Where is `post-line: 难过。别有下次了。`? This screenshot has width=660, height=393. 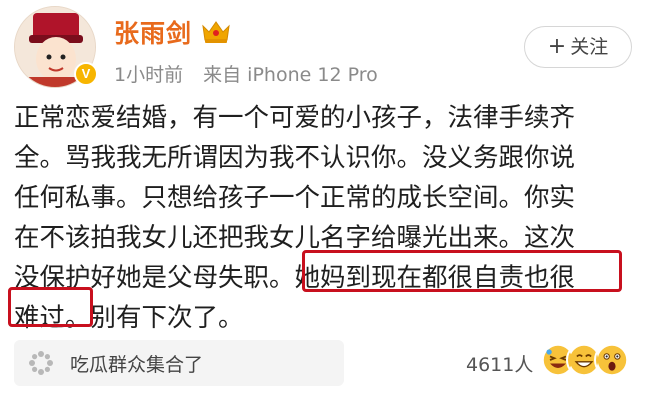 post-line: 难过。别有下次了。 is located at coordinates (129, 318).